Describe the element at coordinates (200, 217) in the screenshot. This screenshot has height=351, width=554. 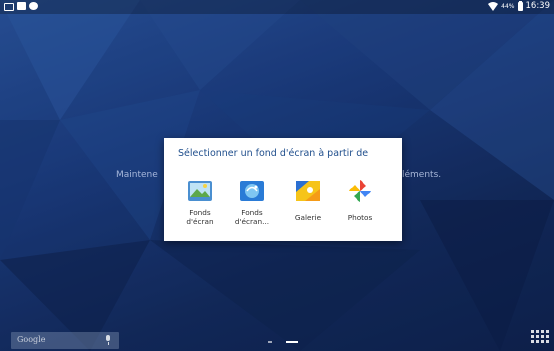
I see `option-label: Fonds d'écran` at that location.